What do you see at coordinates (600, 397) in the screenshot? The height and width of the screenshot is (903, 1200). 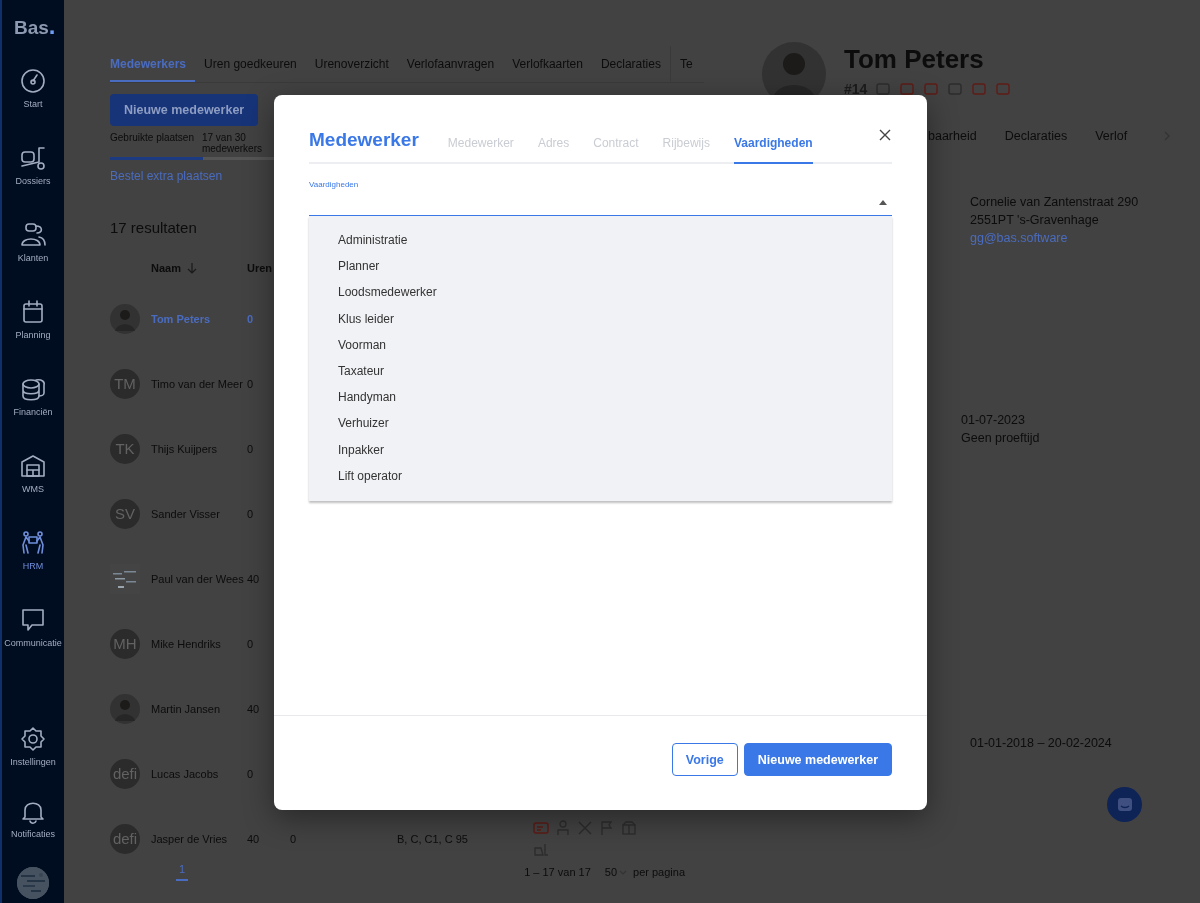 I see `dropdown-option: Handyman` at bounding box center [600, 397].